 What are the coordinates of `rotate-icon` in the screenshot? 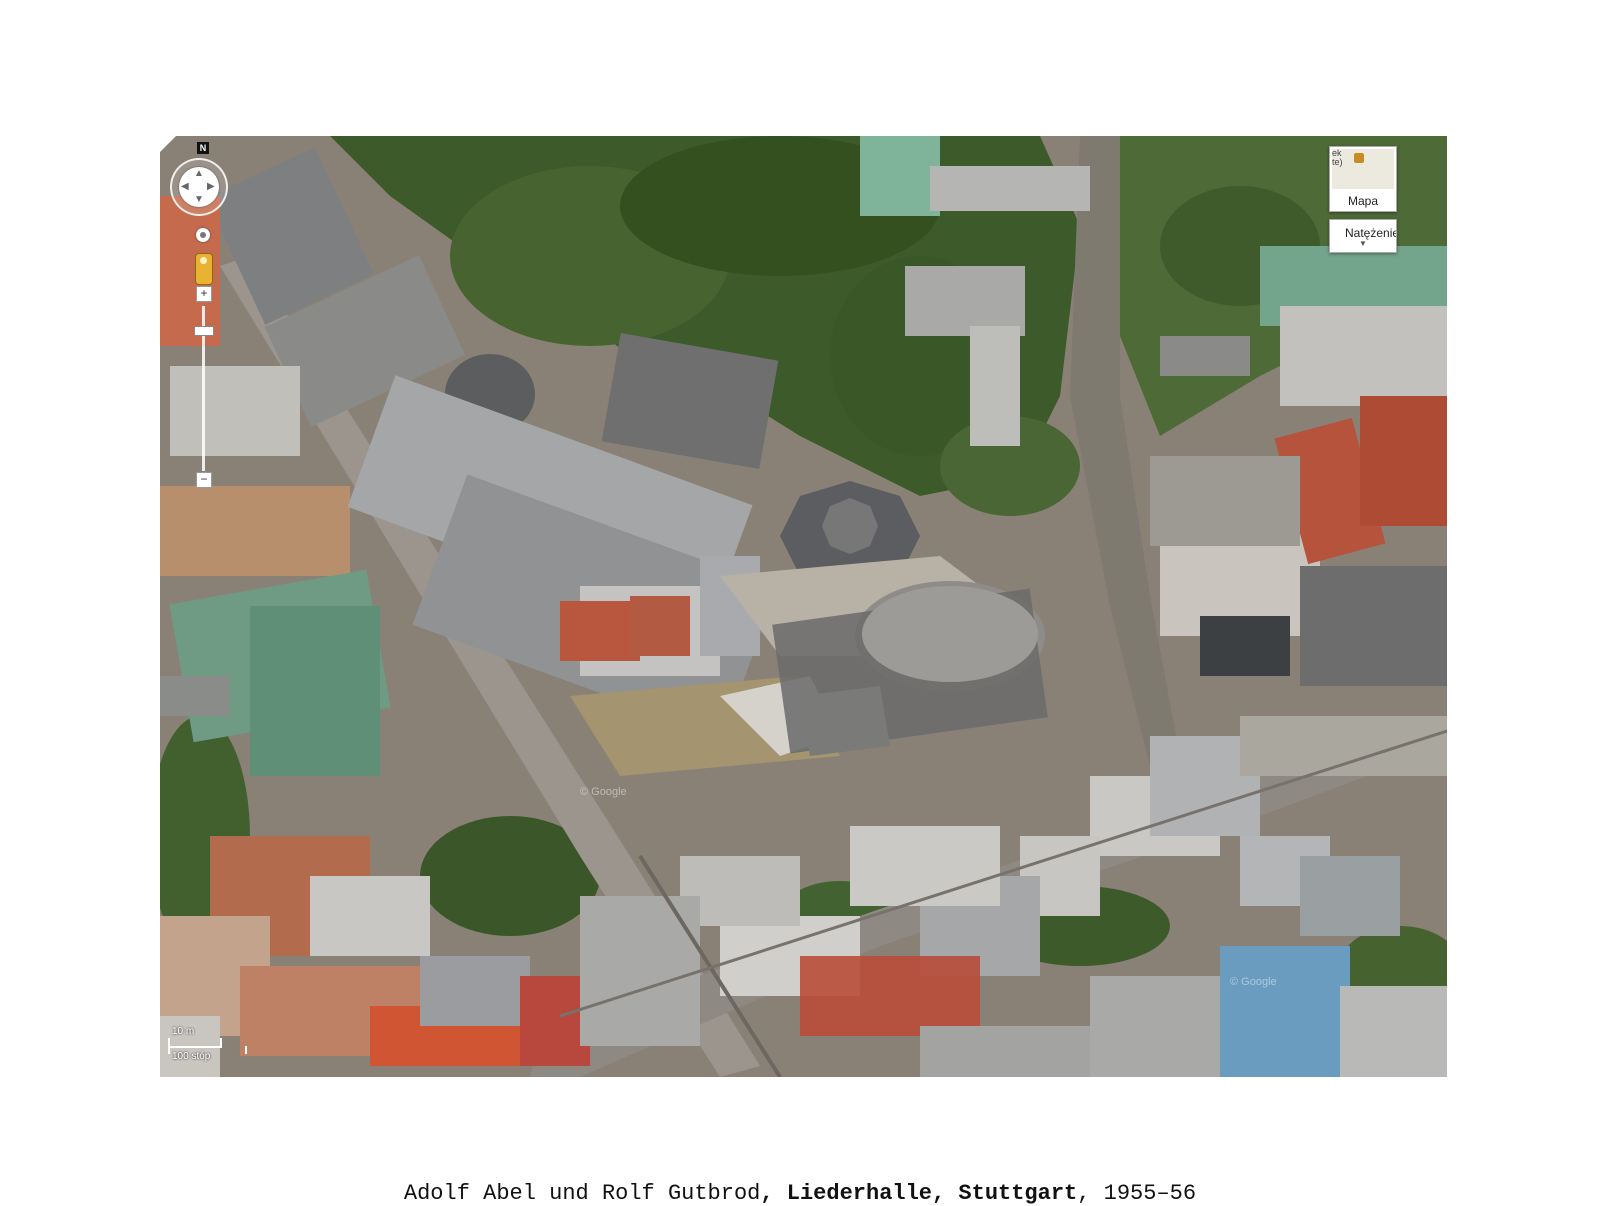 It's located at (203, 235).